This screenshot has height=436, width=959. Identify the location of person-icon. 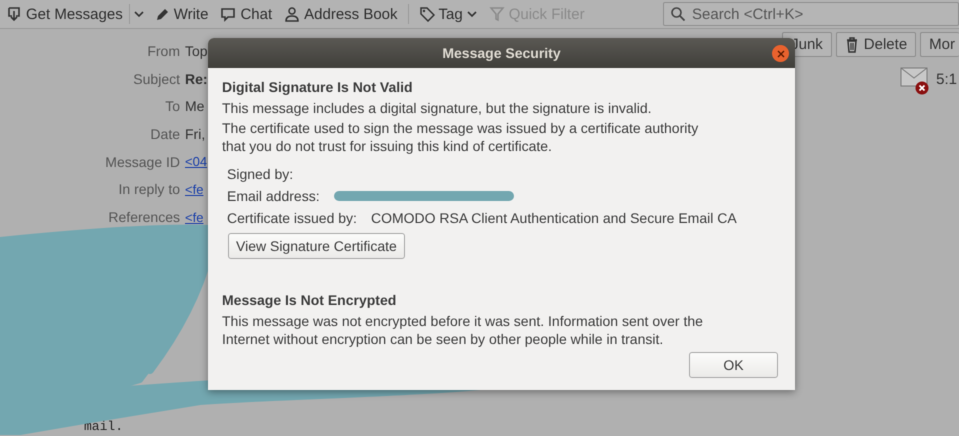
(292, 14).